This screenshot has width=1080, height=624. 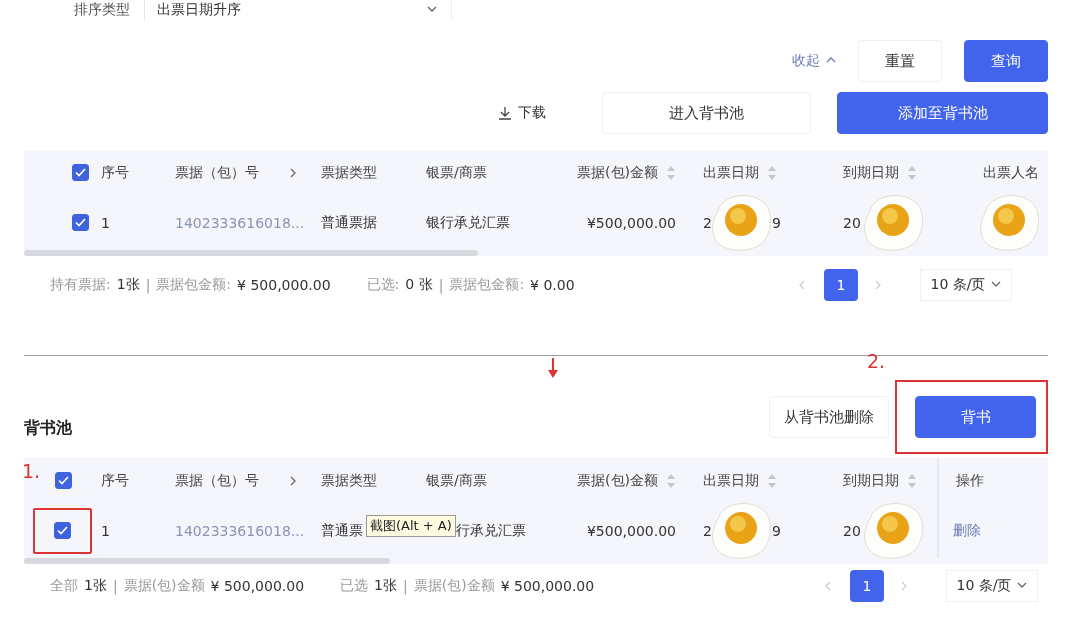 I want to click on table-cell: 行承兑汇票, so click(x=491, y=530).